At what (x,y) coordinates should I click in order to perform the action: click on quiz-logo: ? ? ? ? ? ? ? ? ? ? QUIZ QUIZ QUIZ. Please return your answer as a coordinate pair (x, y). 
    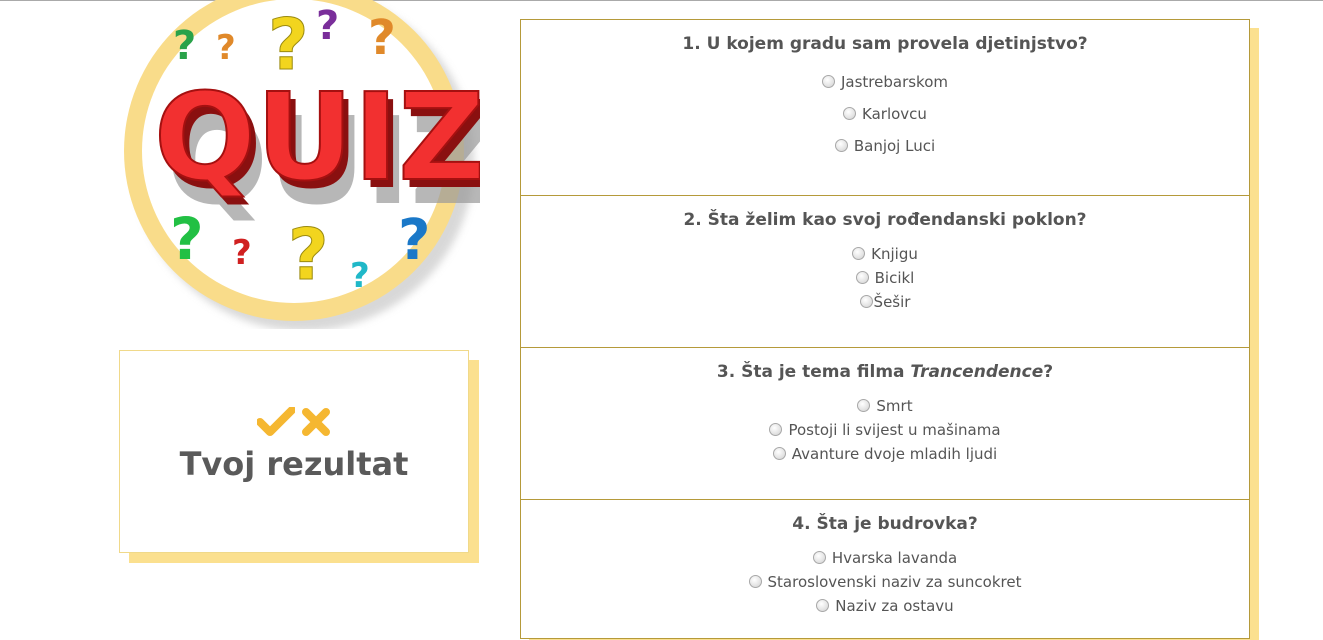
    Looking at the image, I should click on (299, 164).